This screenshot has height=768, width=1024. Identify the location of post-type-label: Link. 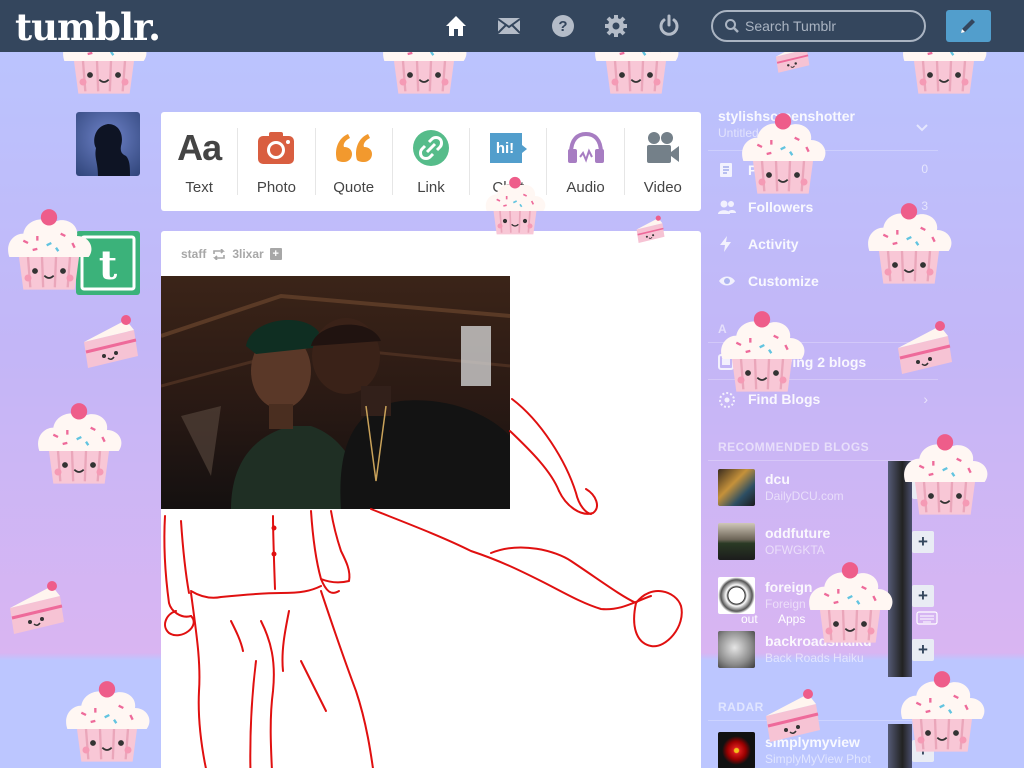
(431, 187).